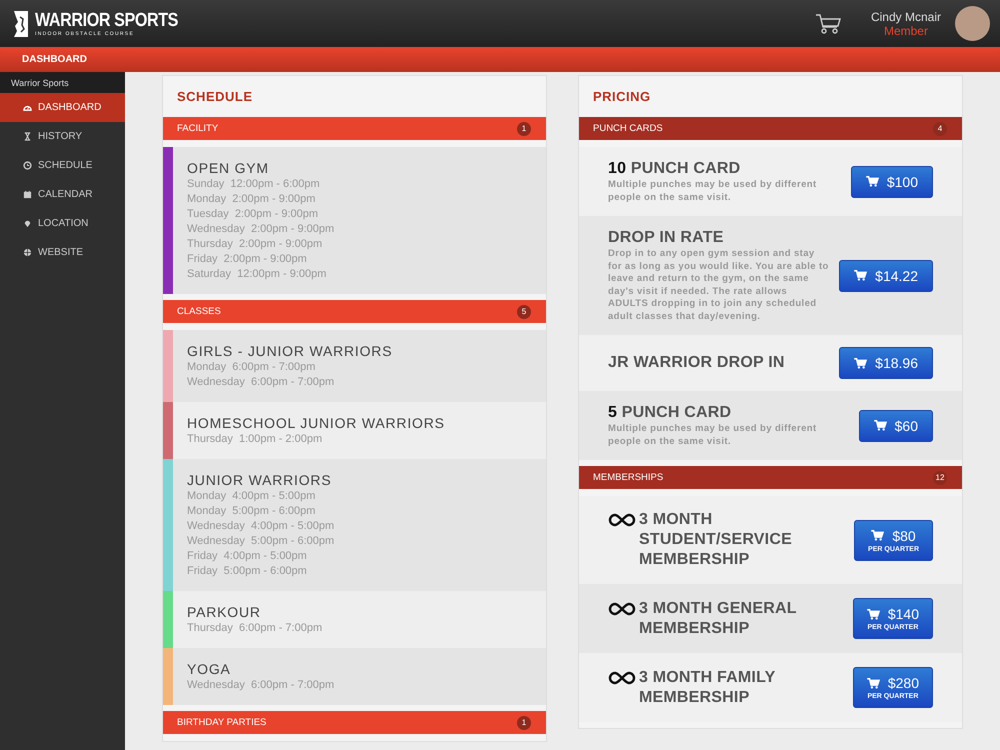  I want to click on count-badge: 5, so click(524, 311).